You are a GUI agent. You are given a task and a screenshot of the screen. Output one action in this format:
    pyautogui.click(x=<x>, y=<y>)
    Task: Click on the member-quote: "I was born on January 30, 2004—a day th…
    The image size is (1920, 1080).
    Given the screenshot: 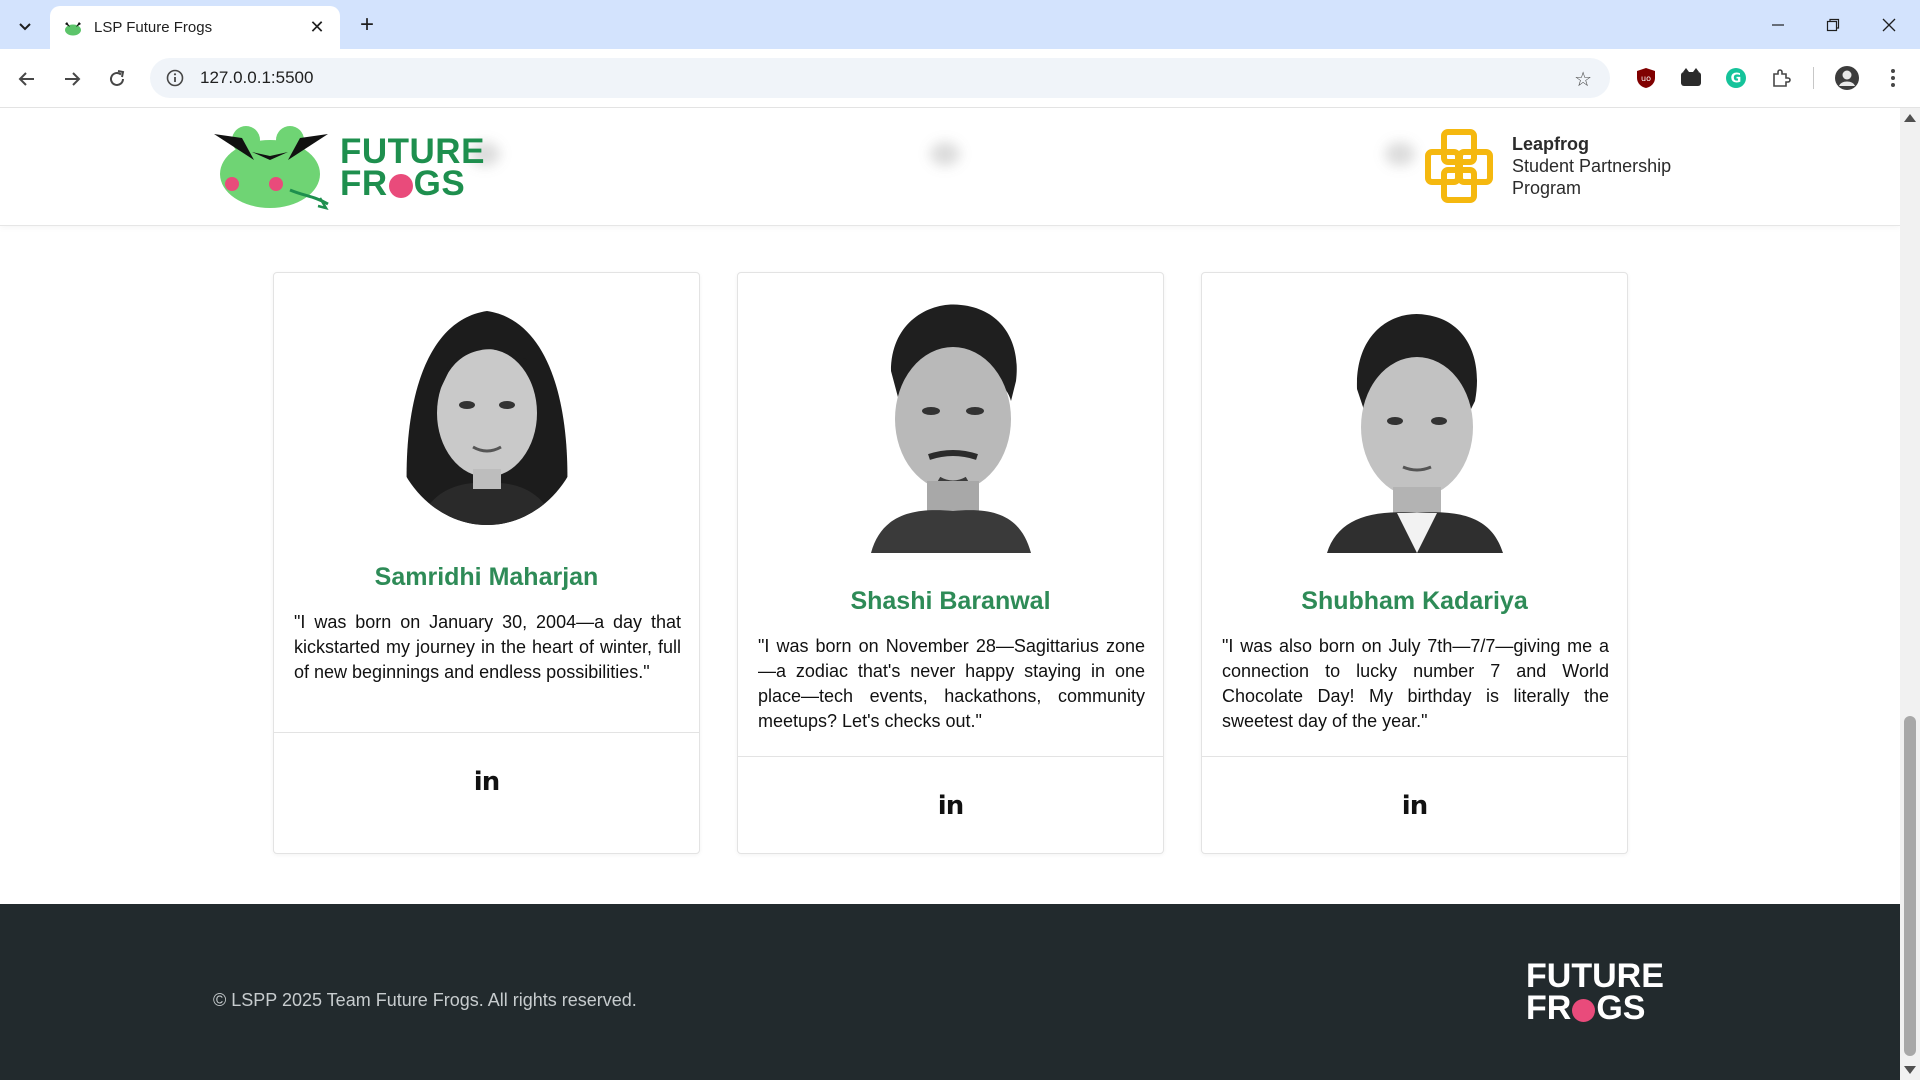 What is the action you would take?
    pyautogui.click(x=487, y=647)
    